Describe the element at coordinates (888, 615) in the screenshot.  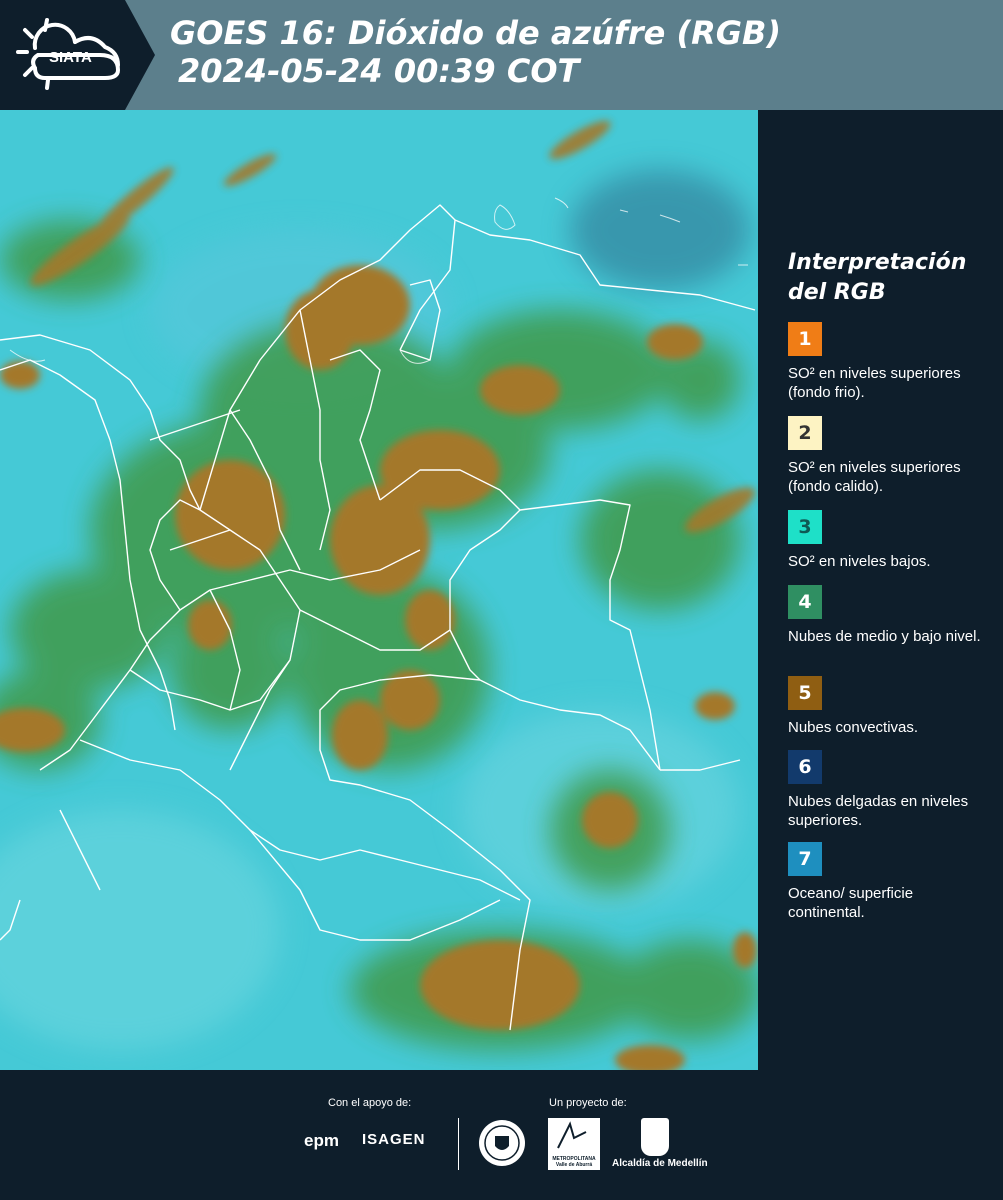
I see `legend-item-4: 4 Nubes de medio y bajo nivel.` at that location.